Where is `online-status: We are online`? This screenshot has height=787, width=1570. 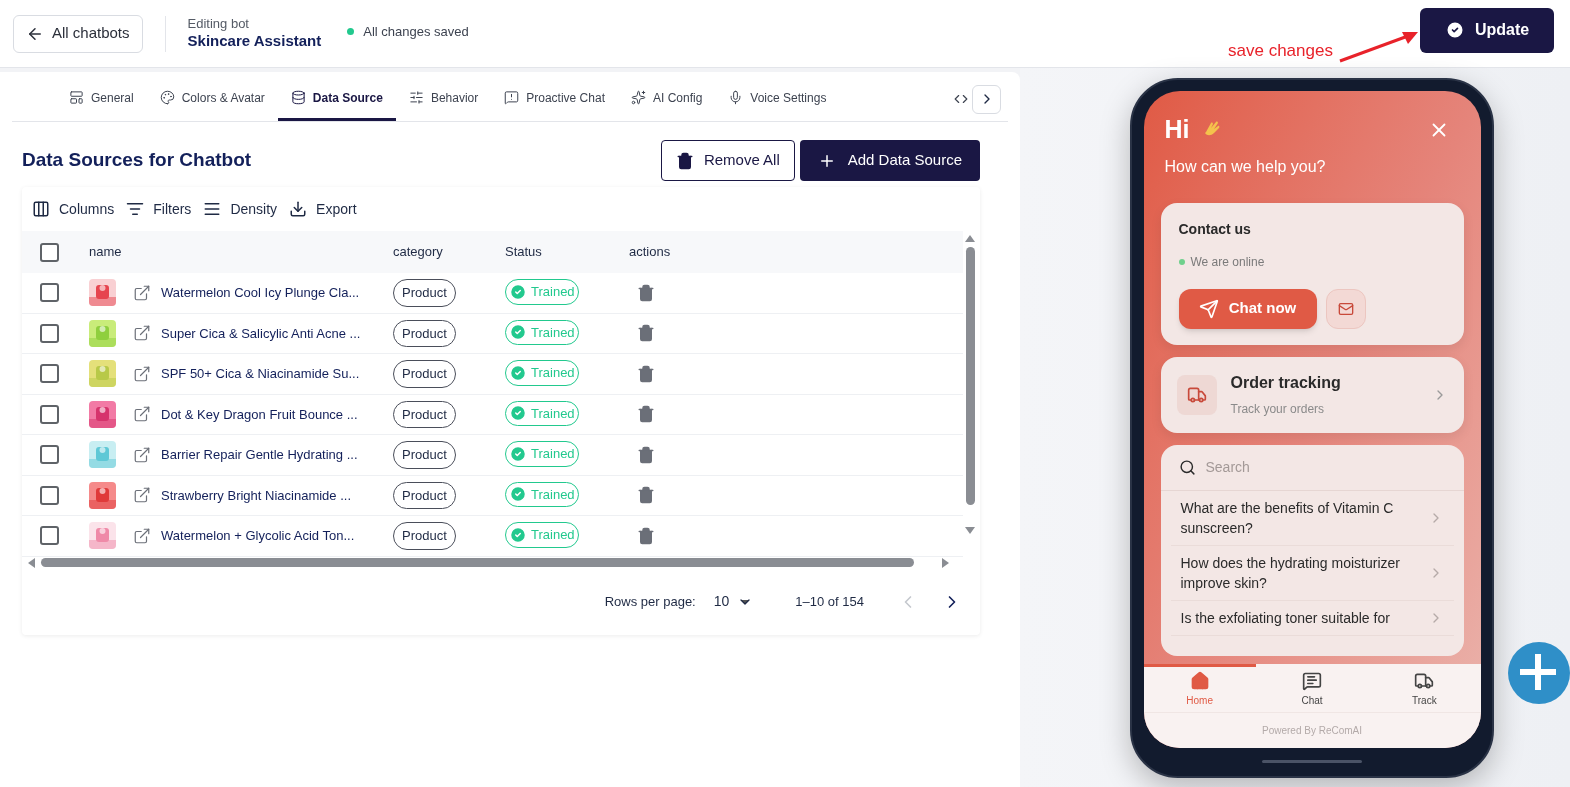 online-status: We are online is located at coordinates (1227, 262).